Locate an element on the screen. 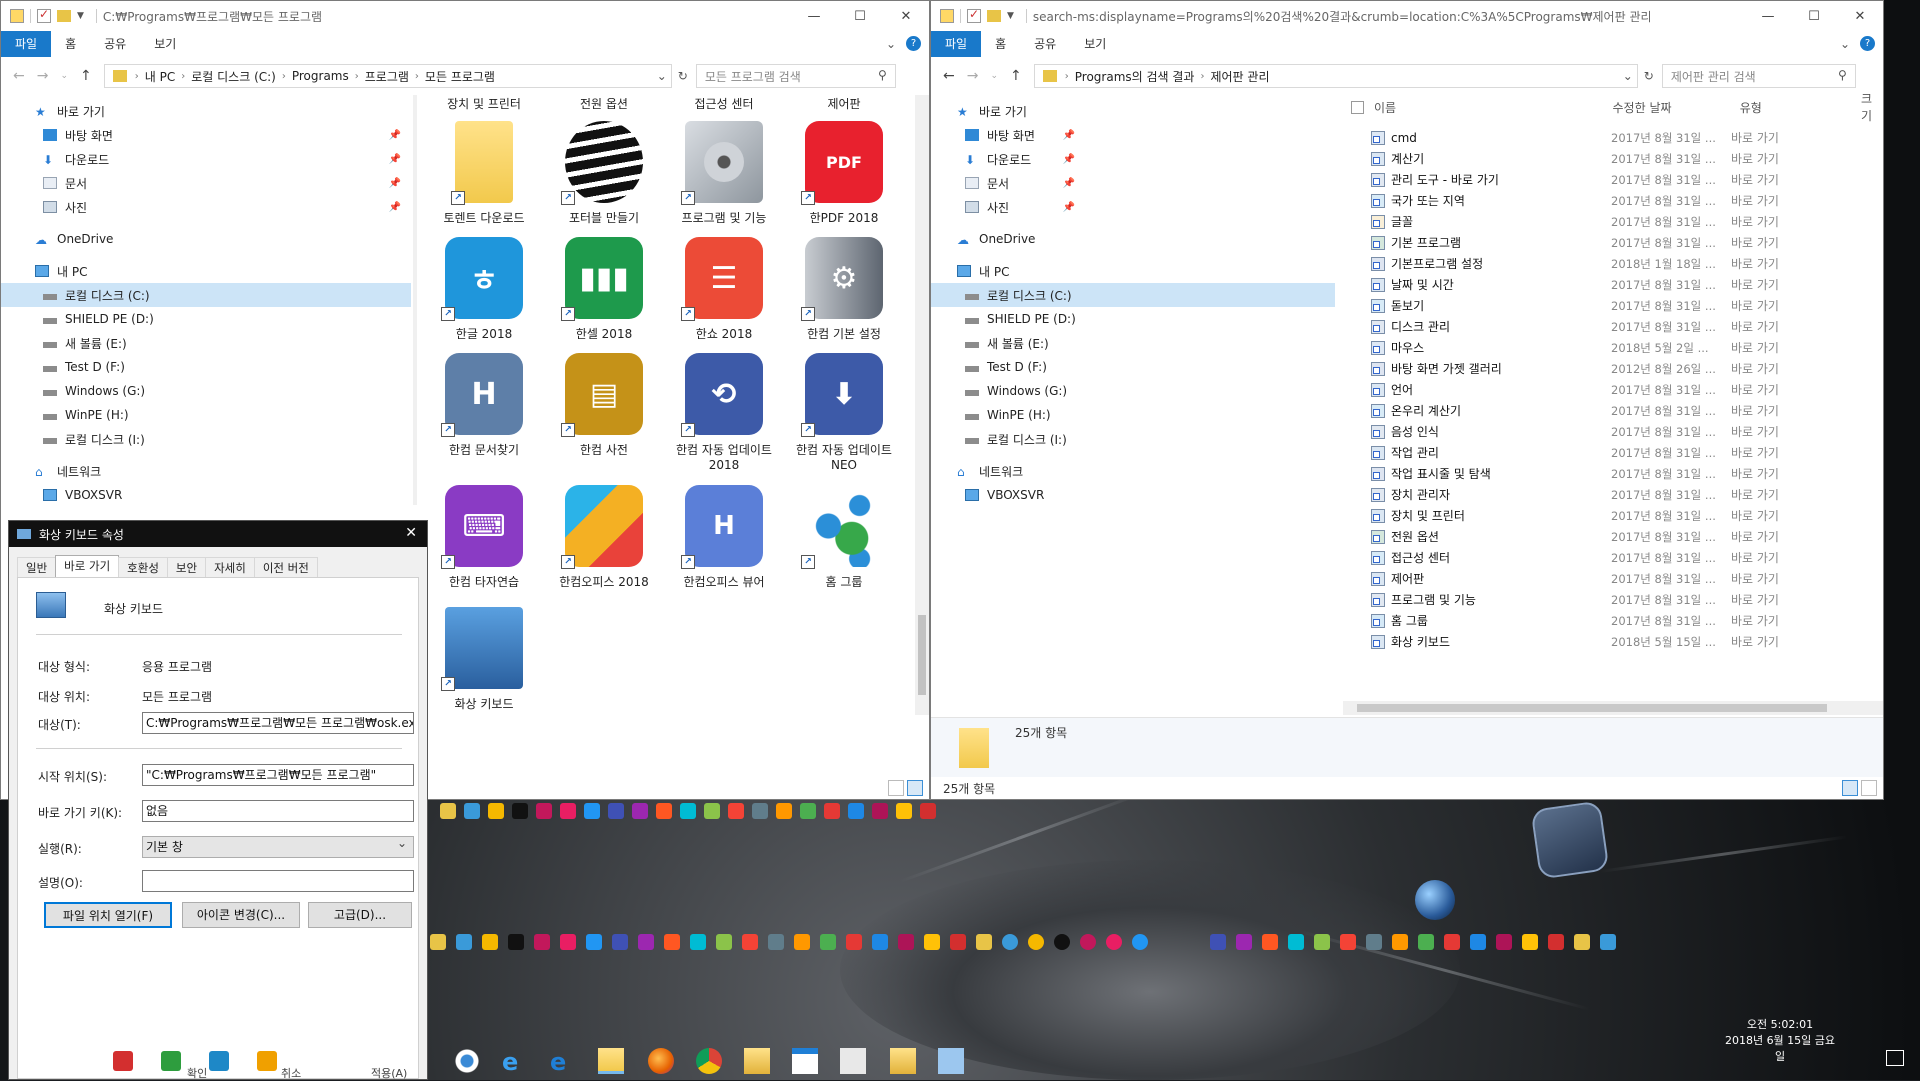 The image size is (1920, 1081). forward-icon: → is located at coordinates (973, 76).